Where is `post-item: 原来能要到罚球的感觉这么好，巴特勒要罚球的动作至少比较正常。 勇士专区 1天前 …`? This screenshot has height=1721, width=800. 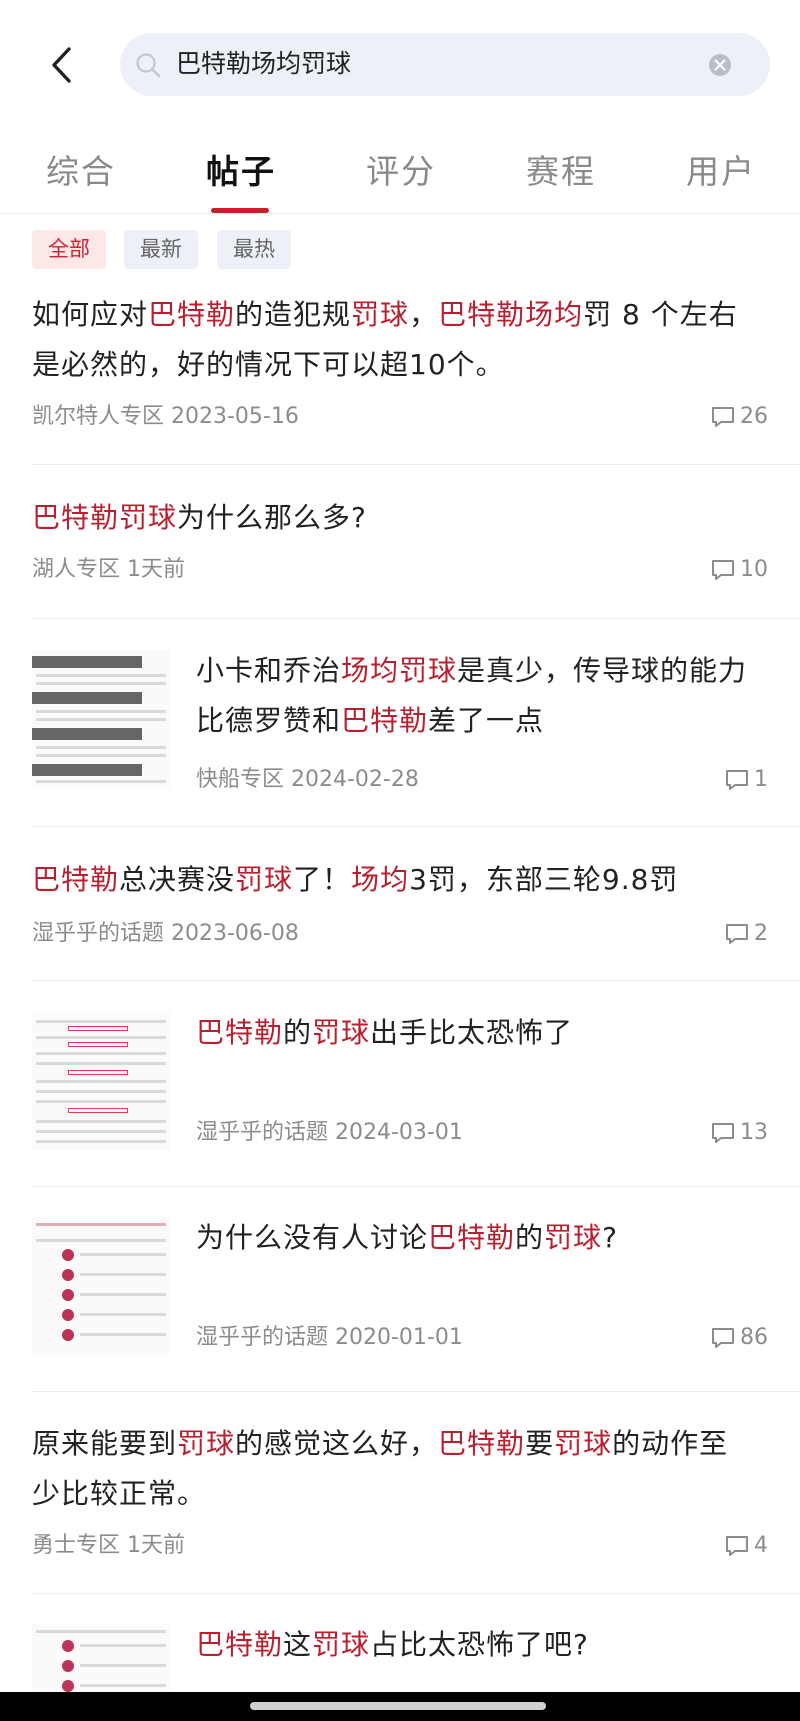 post-item: 原来能要到罚球的感觉这么好，巴特勒要罚球的动作至少比较正常。 勇士专区 1天前 … is located at coordinates (400, 1506).